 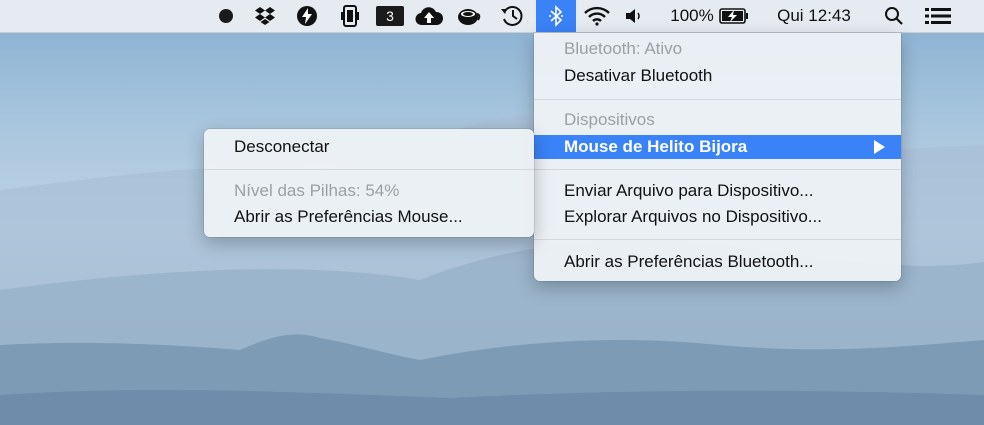 What do you see at coordinates (492, 16) in the screenshot?
I see `menu-bar: 3 100% Qui 12:43` at bounding box center [492, 16].